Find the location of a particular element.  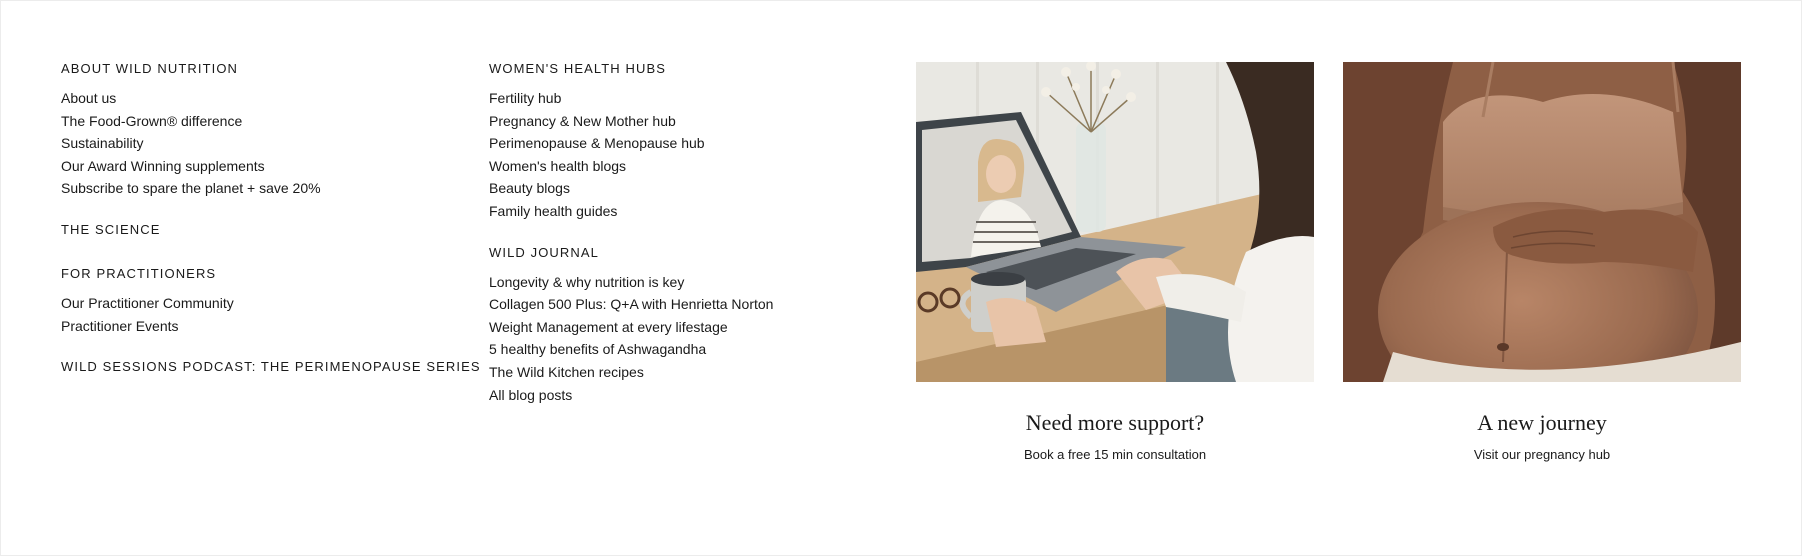

award-winning-supplements-link: Our Award Winning supplements is located at coordinates (271, 166).